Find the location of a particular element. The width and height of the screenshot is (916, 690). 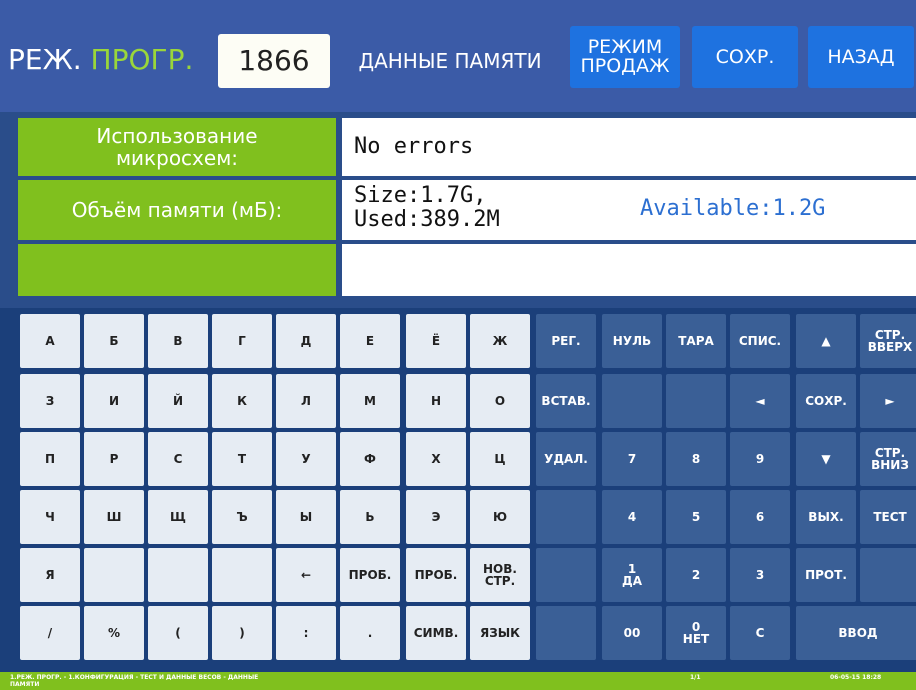

memory-size-used: Size:1.7G, Used:389.2M is located at coordinates (427, 207).